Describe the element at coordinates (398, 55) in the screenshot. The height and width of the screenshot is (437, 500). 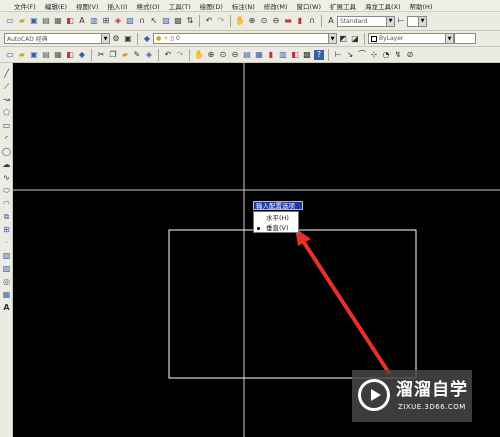
I see `snap-jogged-icon: ↯` at that location.